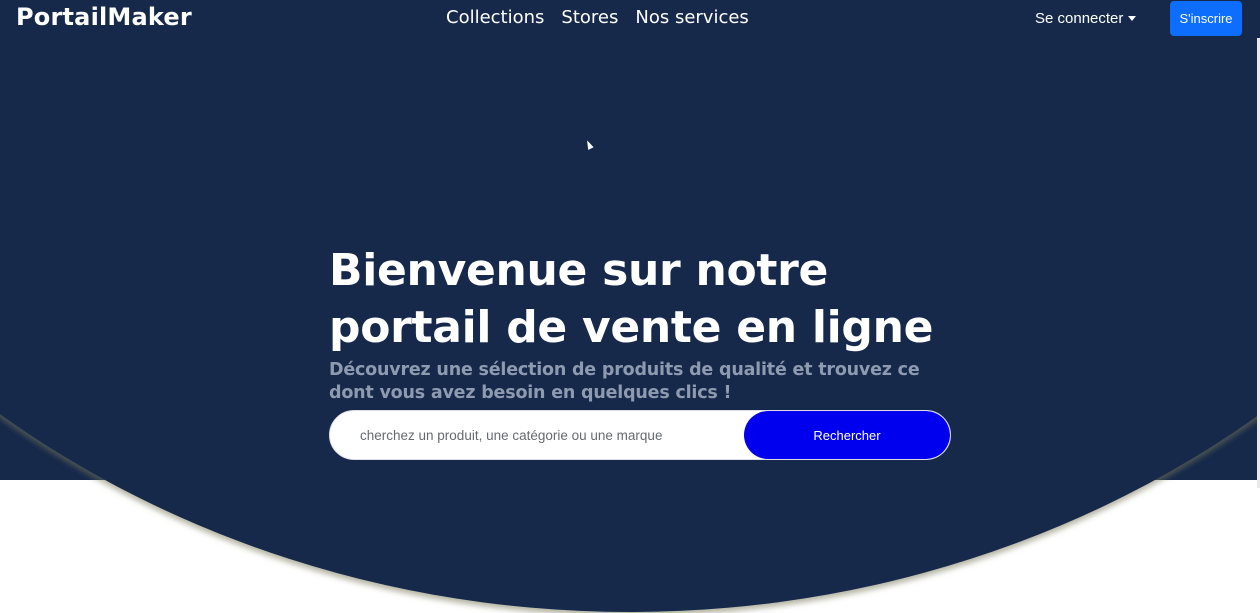  What do you see at coordinates (537, 435) in the screenshot?
I see `search-input` at bounding box center [537, 435].